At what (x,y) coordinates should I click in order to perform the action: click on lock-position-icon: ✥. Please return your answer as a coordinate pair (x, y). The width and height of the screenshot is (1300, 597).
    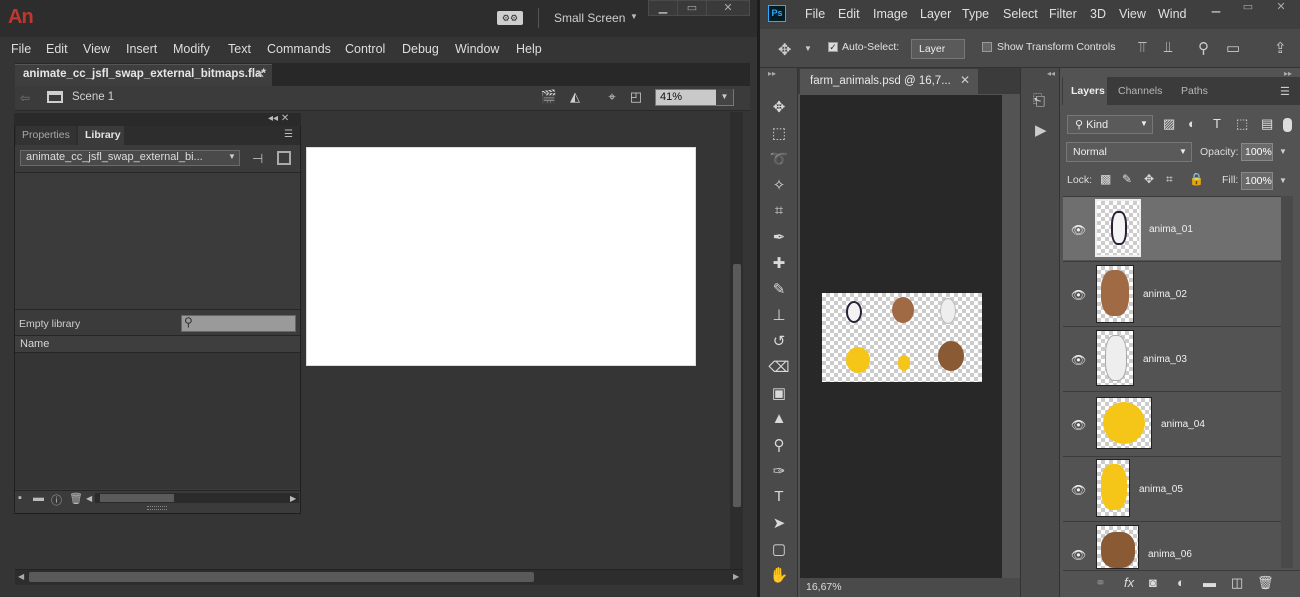
    Looking at the image, I should click on (1149, 179).